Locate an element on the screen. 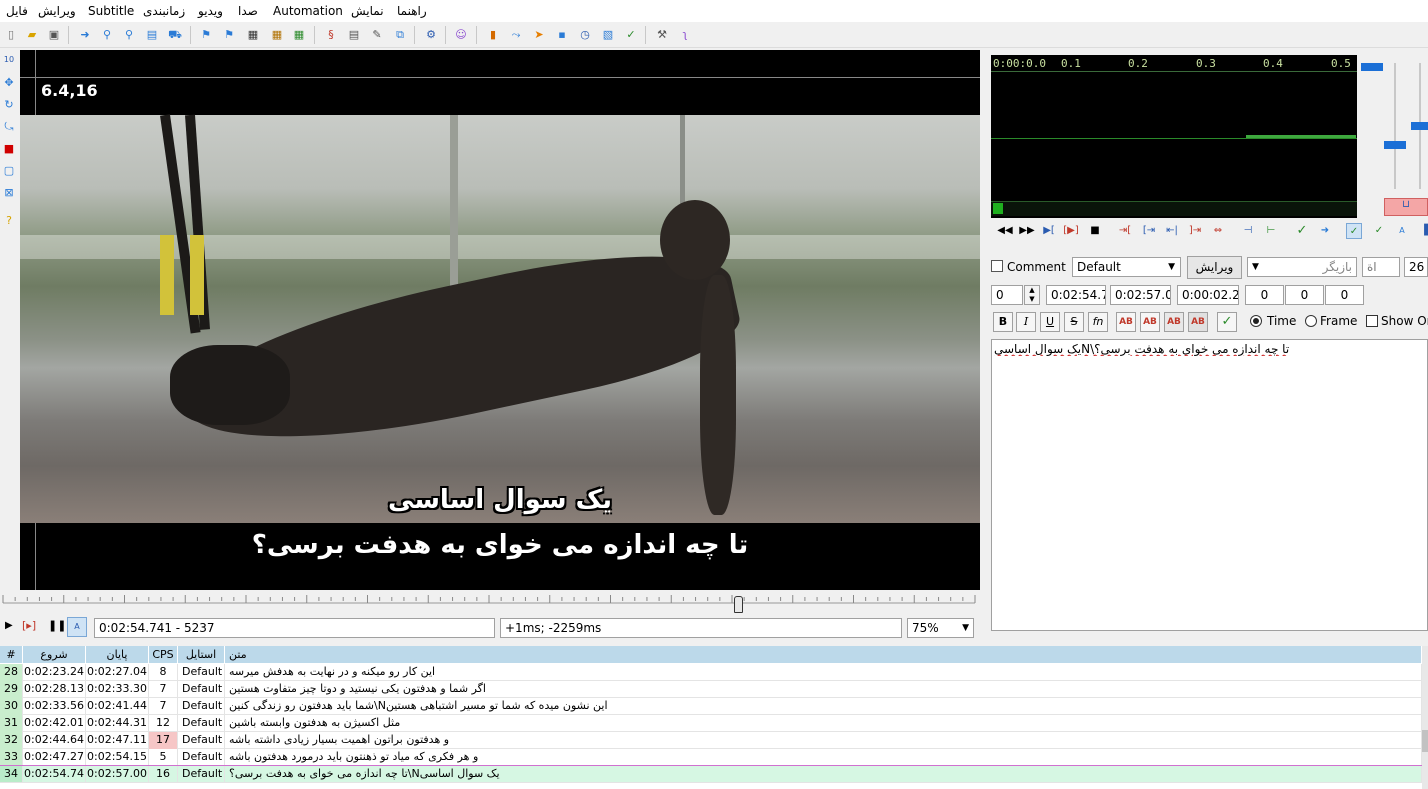  shift-times-icon: ▦ is located at coordinates (277, 35).